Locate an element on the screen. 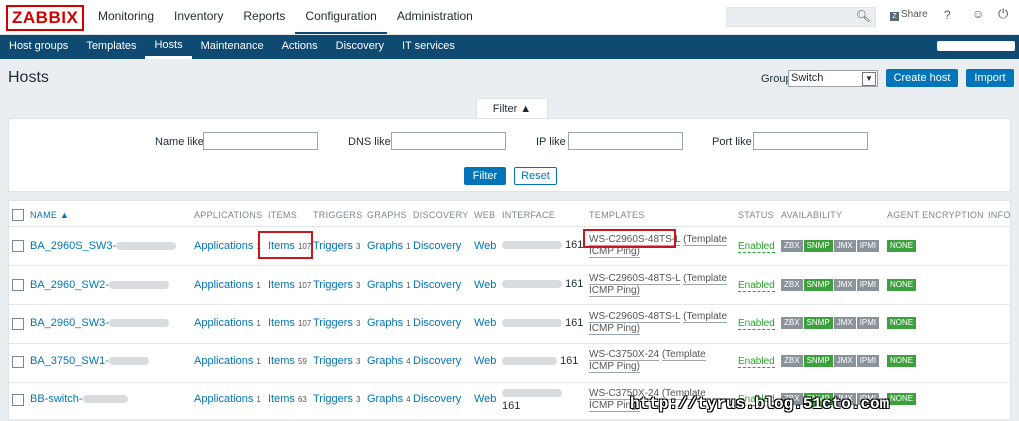 The width and height of the screenshot is (1019, 421). host-name-link: BA_3750_SW1- is located at coordinates (69, 361).